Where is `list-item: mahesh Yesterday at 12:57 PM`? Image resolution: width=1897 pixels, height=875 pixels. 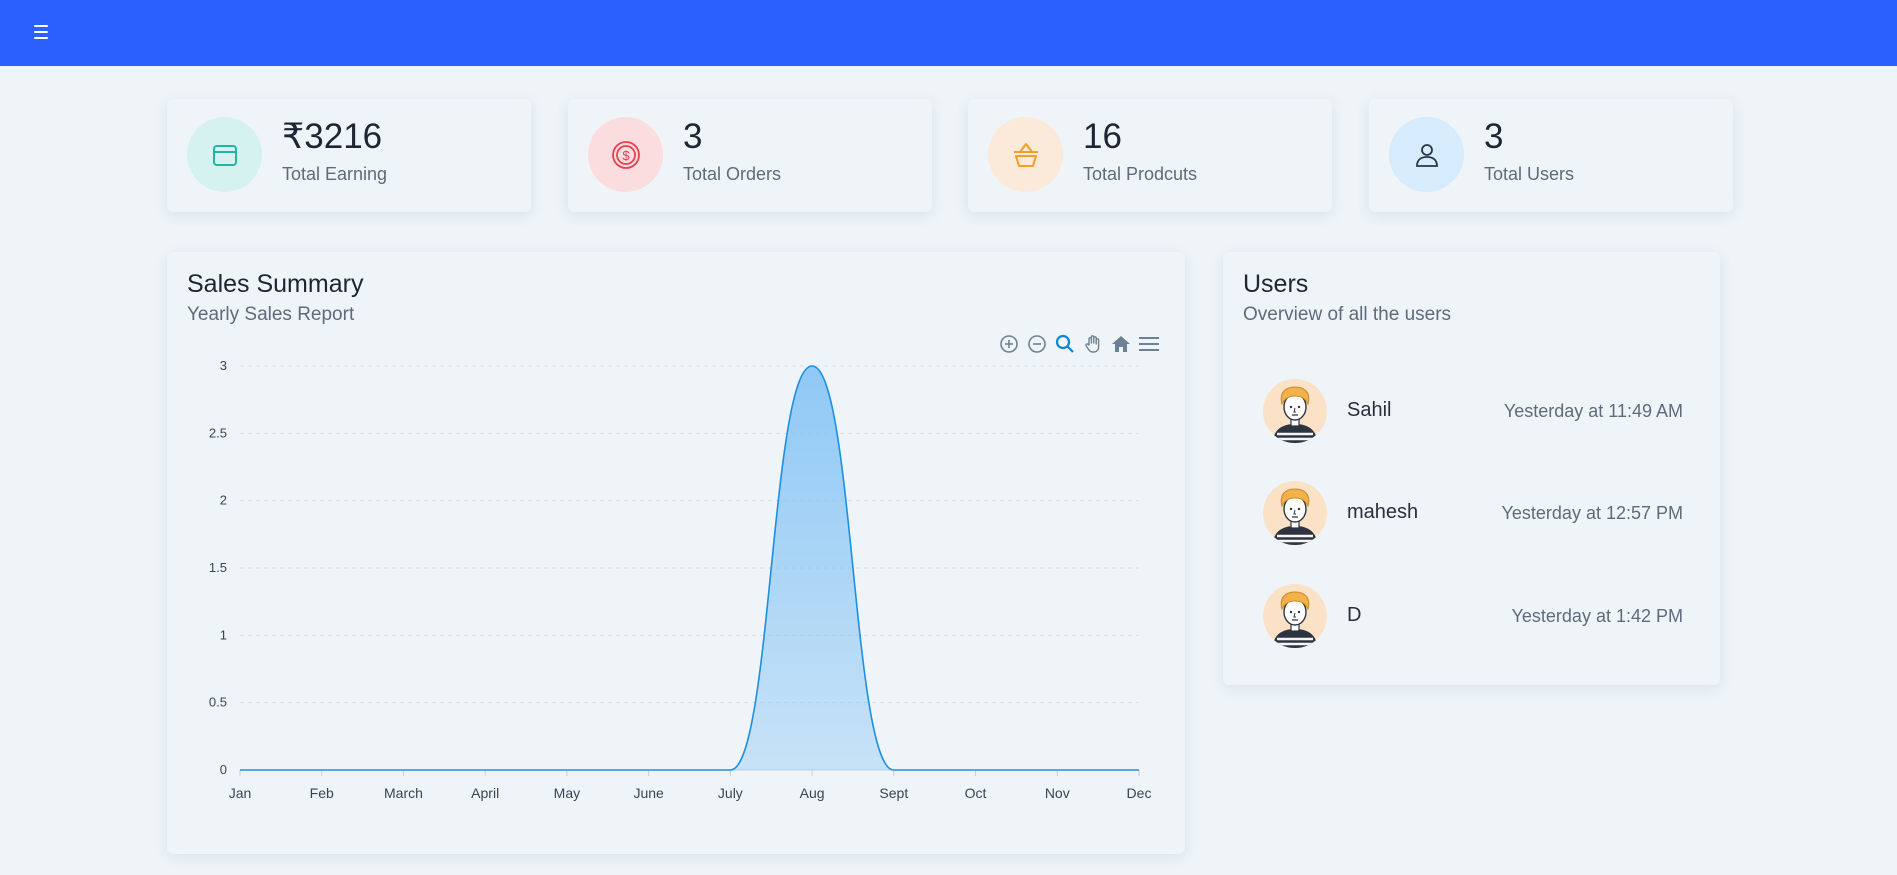 list-item: mahesh Yesterday at 12:57 PM is located at coordinates (1473, 514).